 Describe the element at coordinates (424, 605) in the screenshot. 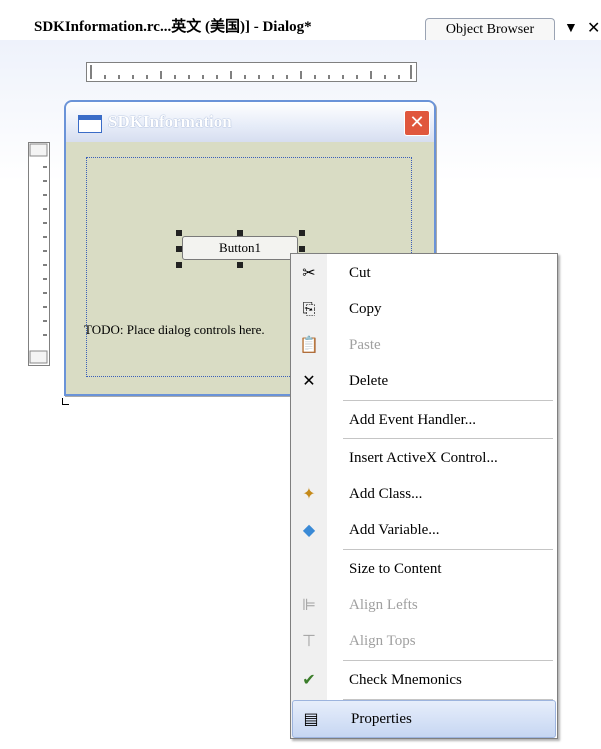

I see `menu-item-align-lefts: ⊫ Align Lefts` at that location.